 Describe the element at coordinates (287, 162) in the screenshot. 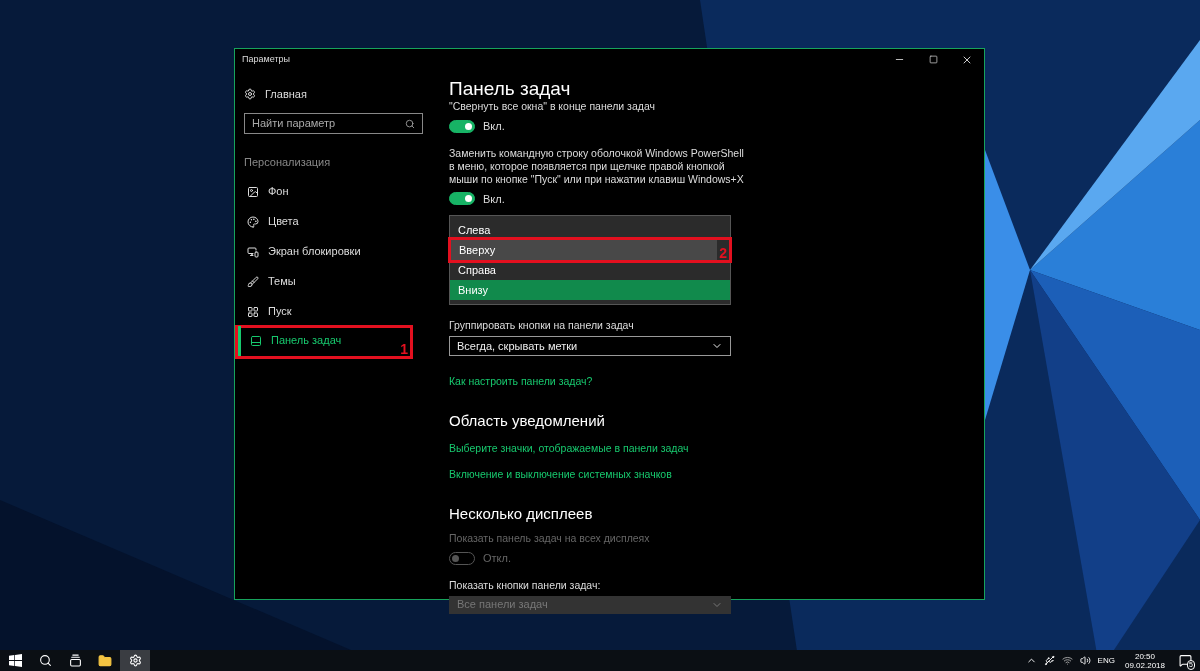

I see `section-label: Персонализация` at that location.